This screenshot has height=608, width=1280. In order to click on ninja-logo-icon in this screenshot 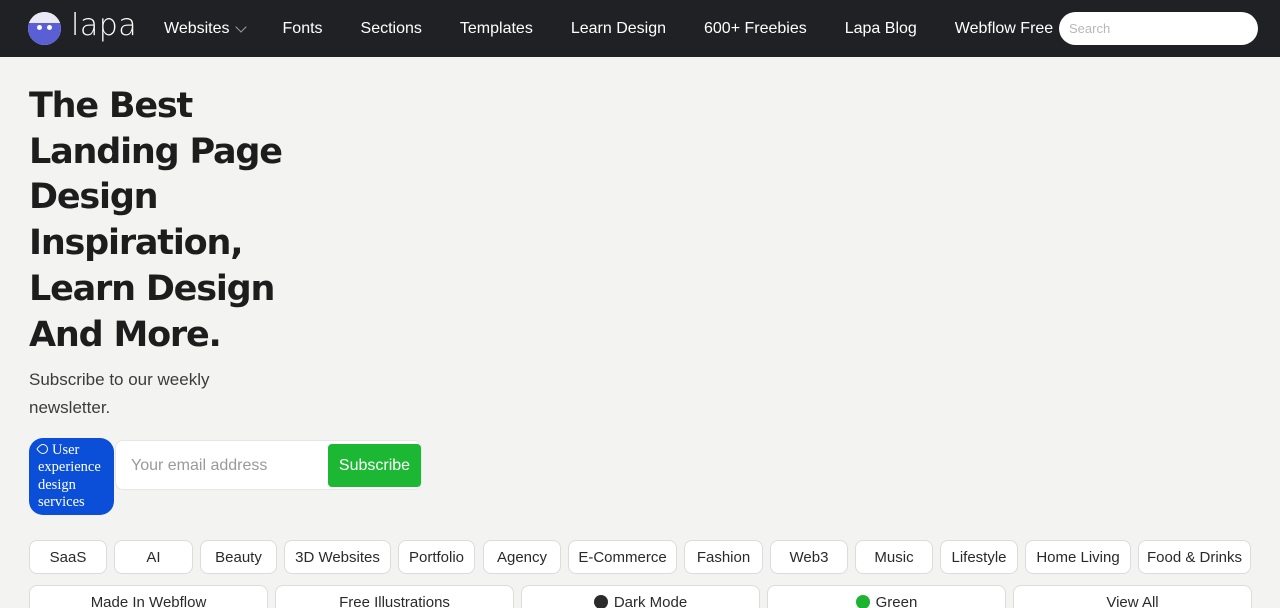, I will do `click(44, 28)`.